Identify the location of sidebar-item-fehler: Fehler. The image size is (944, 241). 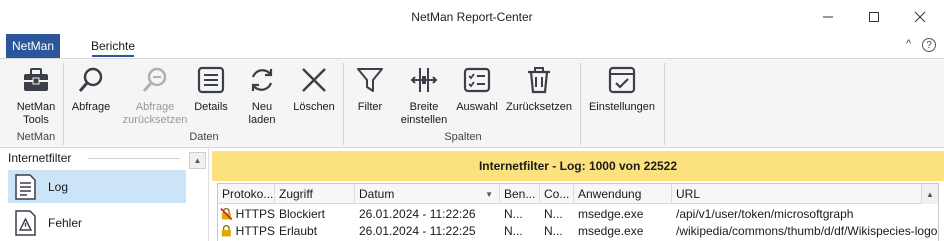
(97, 222).